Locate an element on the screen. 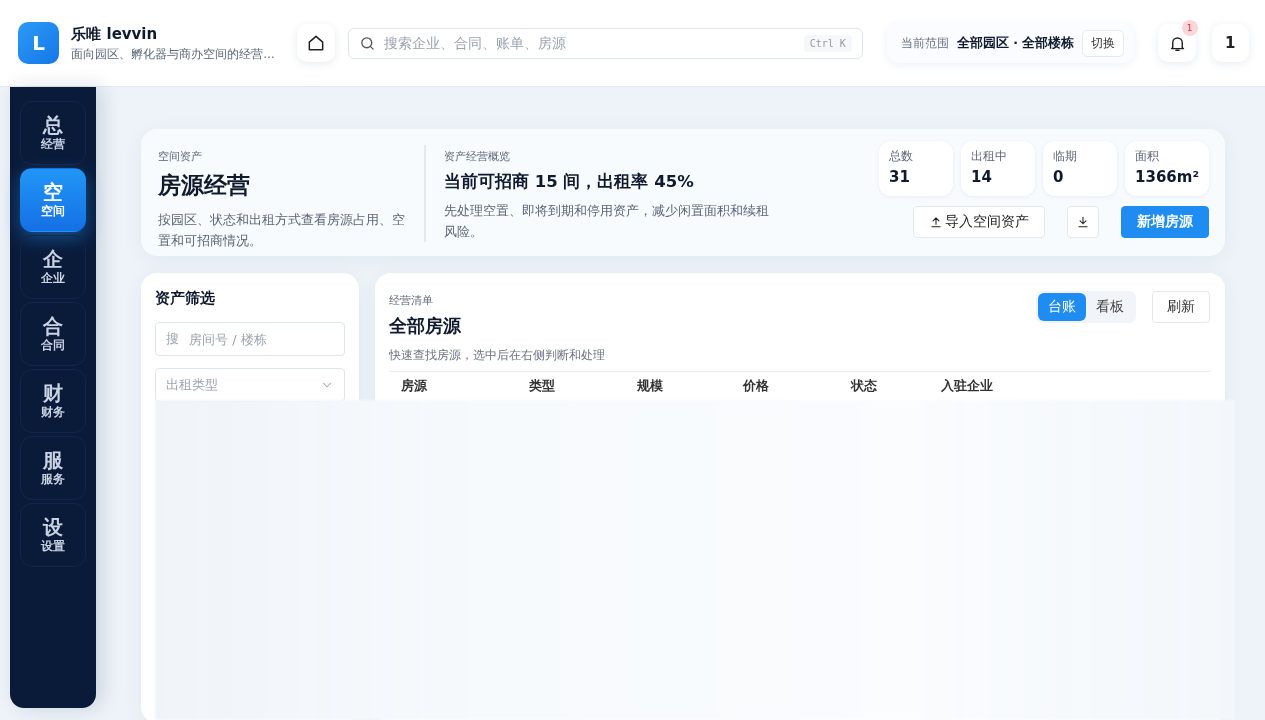 The image size is (1265, 720). section-label: 经营清单 is located at coordinates (411, 300).